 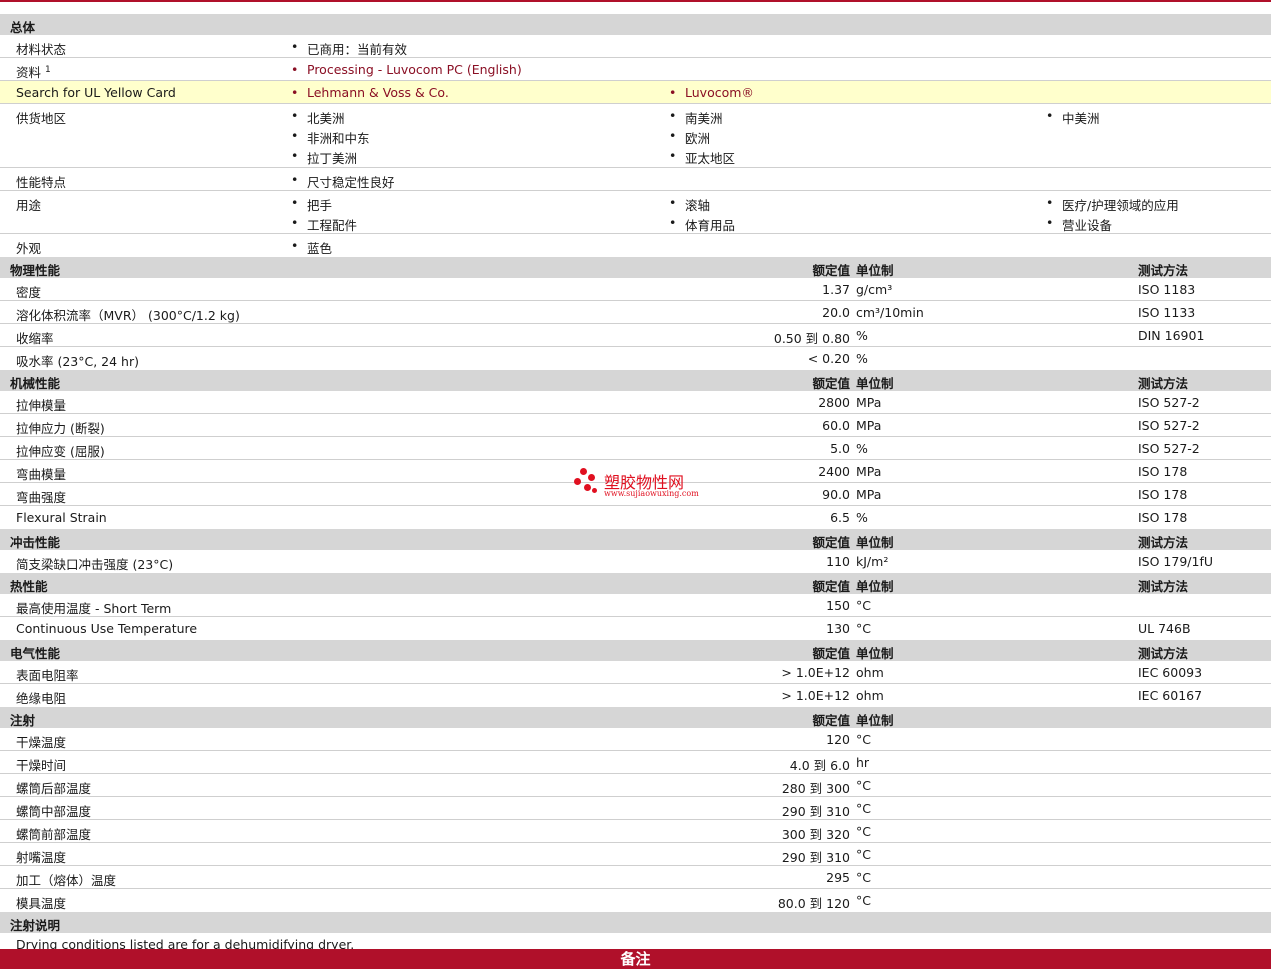 I want to click on data-row: 收缩率 0.50 到 0.80% DIN 16901, so click(x=635, y=335).